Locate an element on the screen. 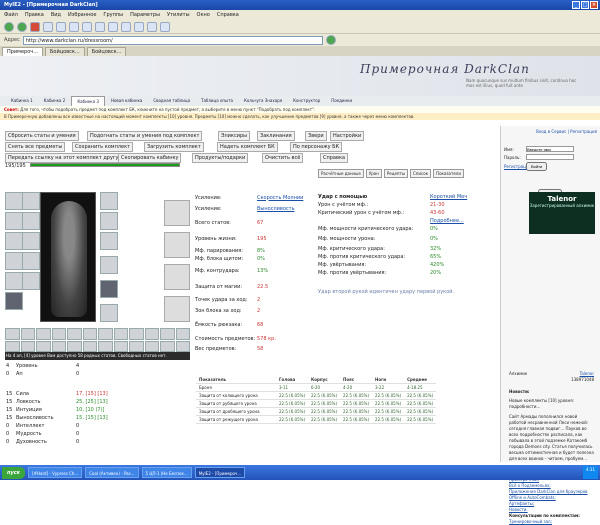  menu-file: Файл is located at coordinates (11, 15).